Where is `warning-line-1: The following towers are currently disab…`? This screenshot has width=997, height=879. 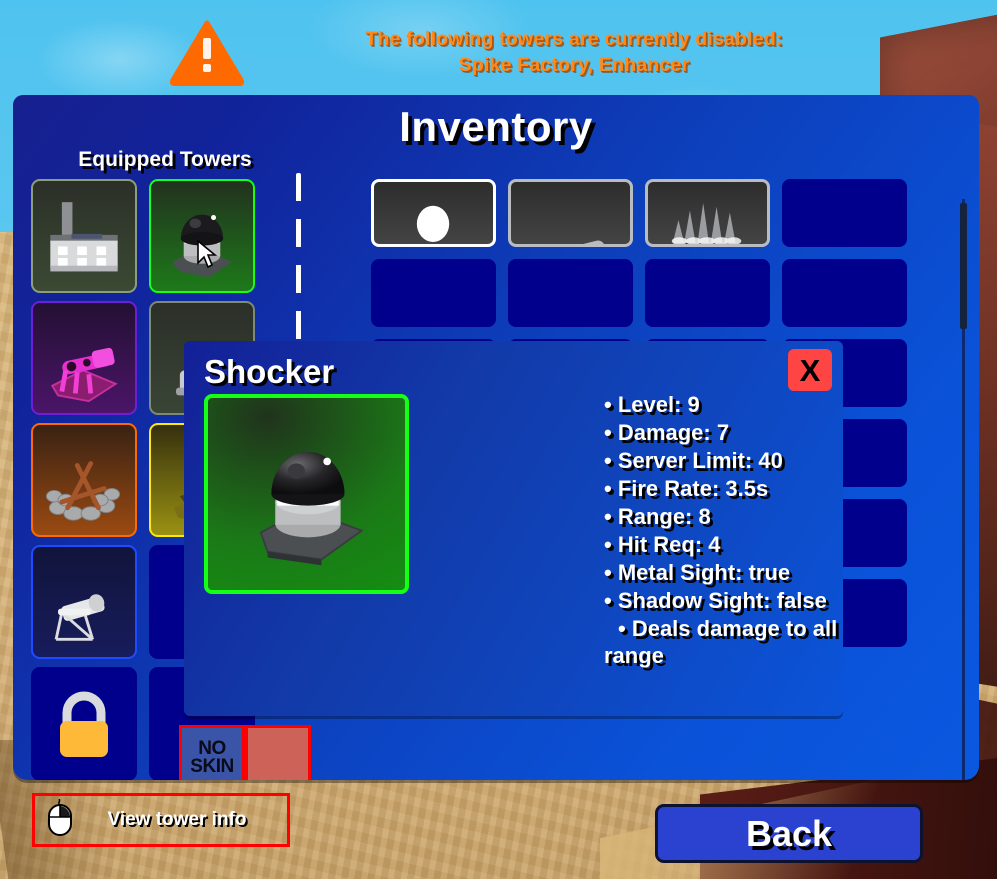 warning-line-1: The following towers are currently disab… is located at coordinates (574, 39).